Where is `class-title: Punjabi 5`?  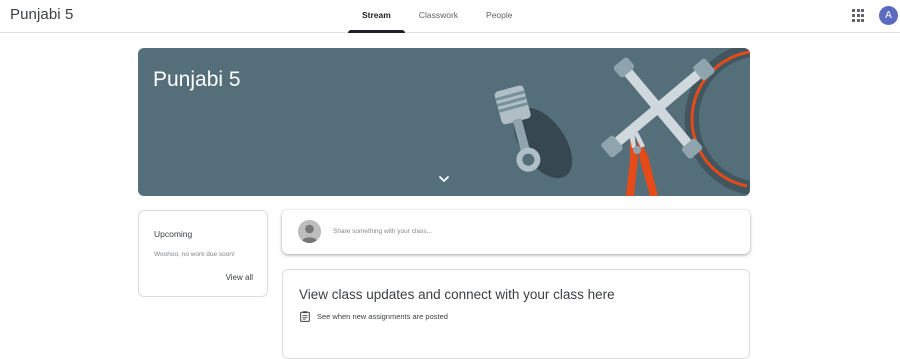 class-title: Punjabi 5 is located at coordinates (41, 14).